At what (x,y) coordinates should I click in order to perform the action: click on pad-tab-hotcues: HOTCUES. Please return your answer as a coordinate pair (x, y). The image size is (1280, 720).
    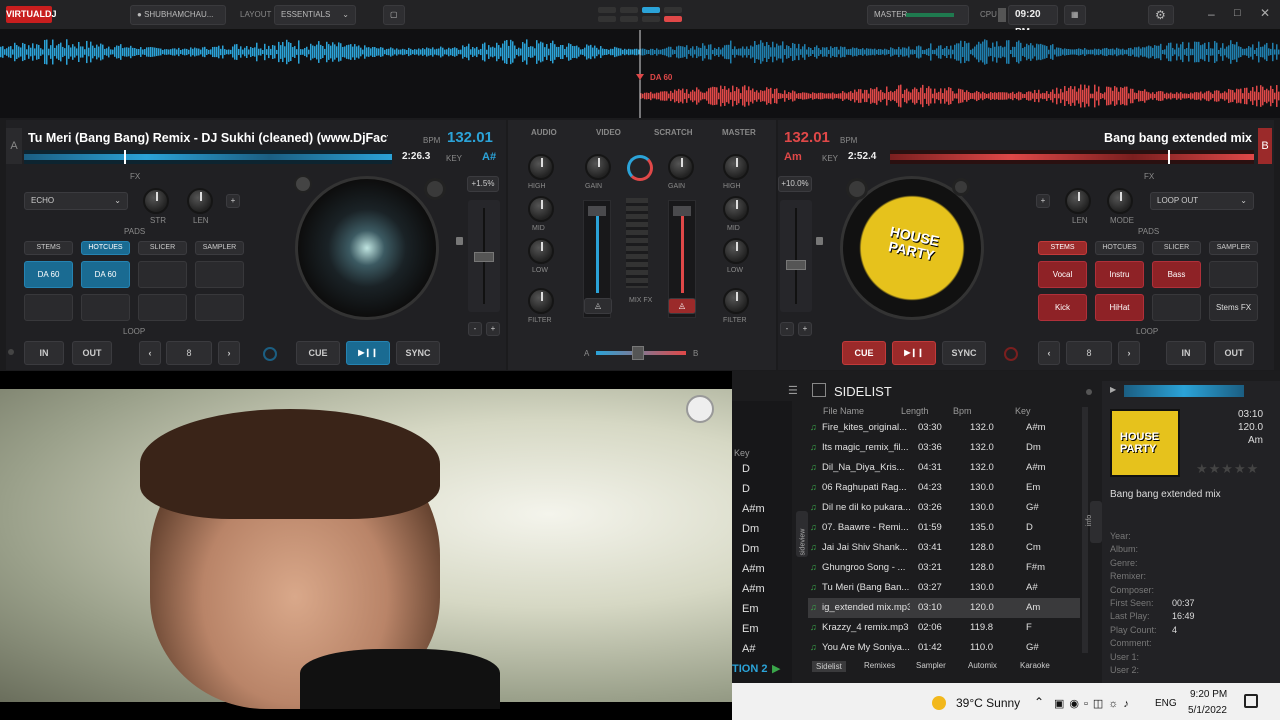
    Looking at the image, I should click on (105, 248).